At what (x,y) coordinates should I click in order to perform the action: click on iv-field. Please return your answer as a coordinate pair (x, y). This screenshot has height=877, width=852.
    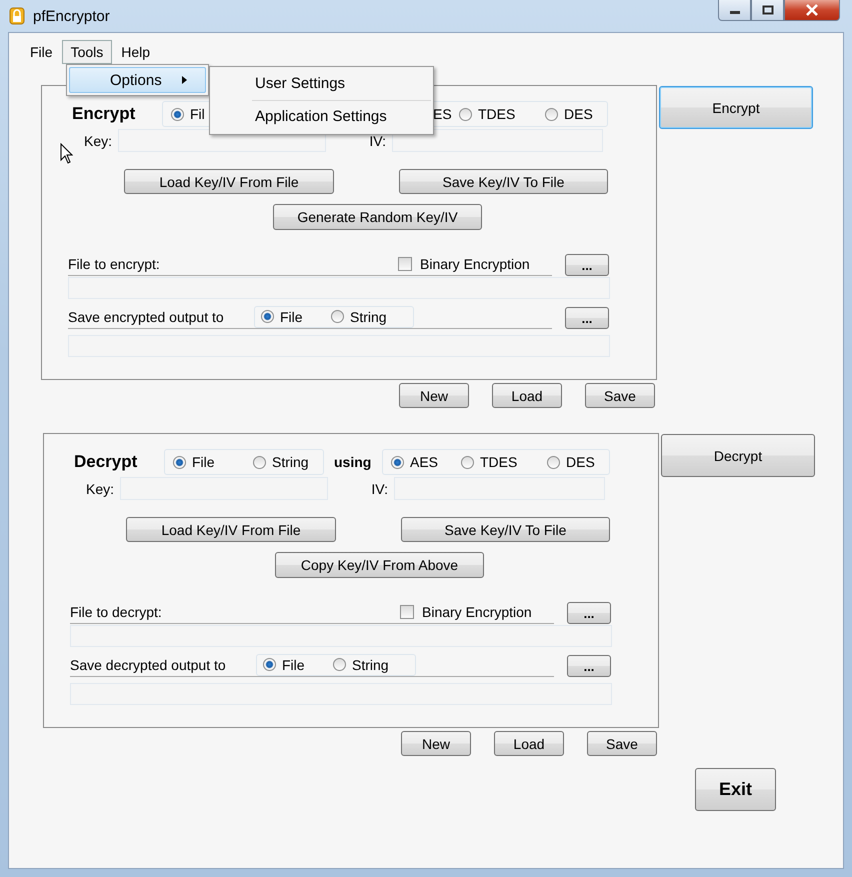
    Looking at the image, I should click on (497, 140).